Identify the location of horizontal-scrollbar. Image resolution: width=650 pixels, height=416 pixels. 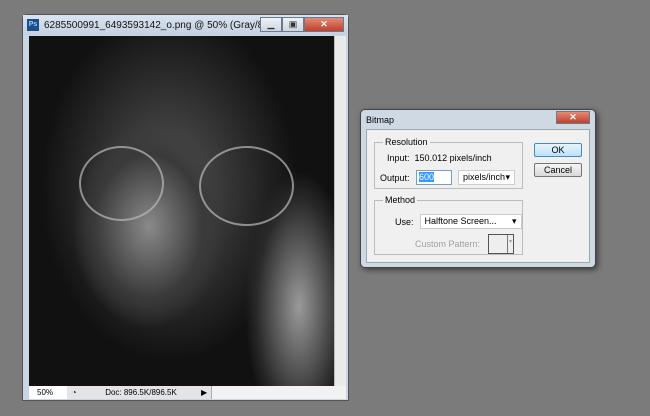
(278, 392).